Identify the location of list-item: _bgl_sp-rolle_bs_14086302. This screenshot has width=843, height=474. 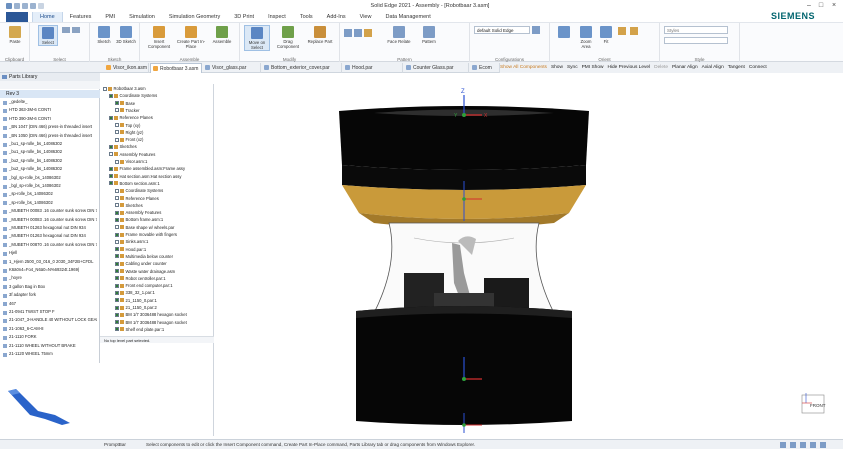
(50, 178).